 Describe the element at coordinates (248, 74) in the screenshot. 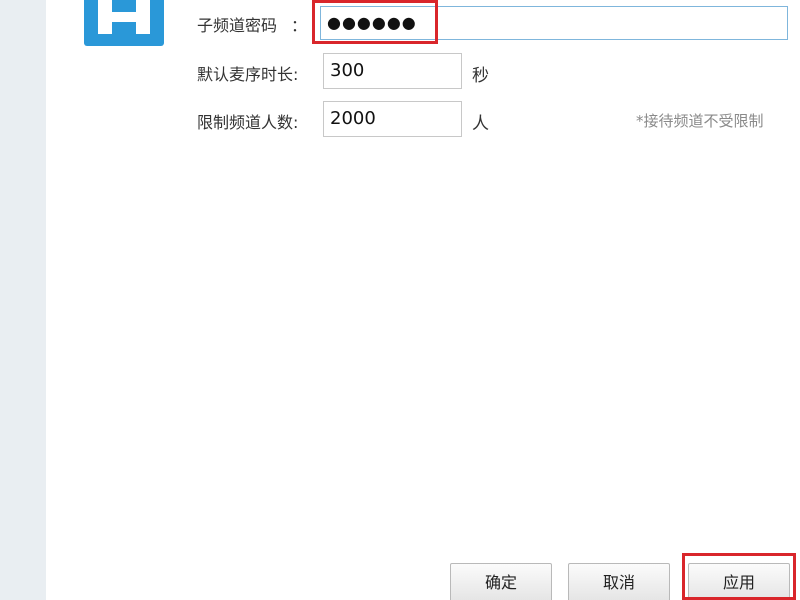

I see `duration-label: 默认麦序时长:` at that location.